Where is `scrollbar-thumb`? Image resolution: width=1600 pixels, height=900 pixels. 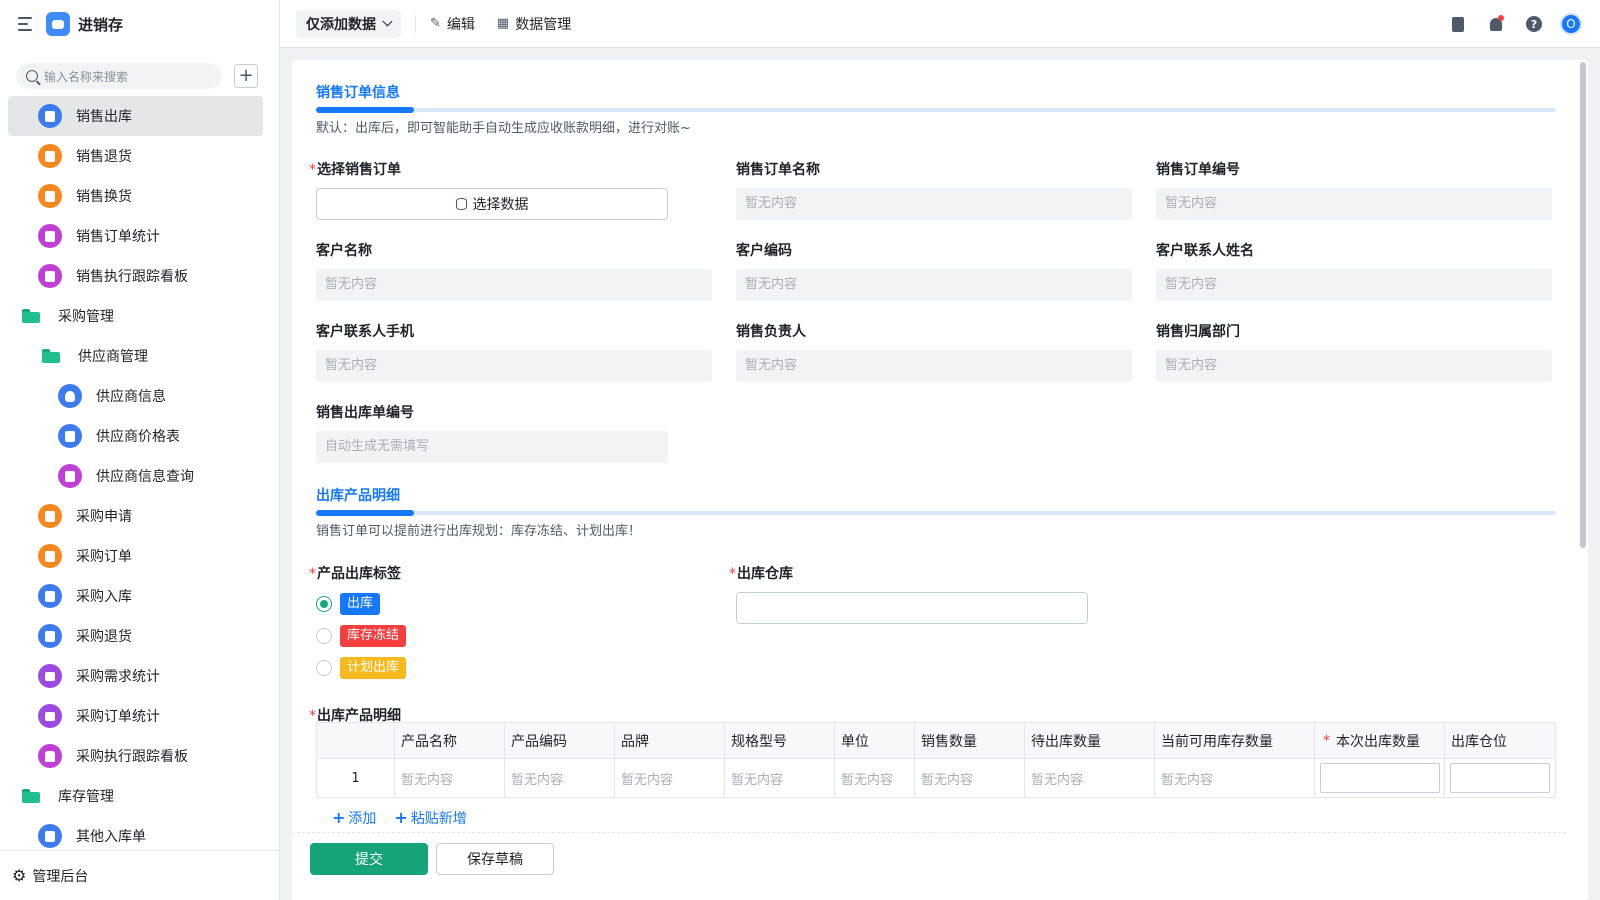 scrollbar-thumb is located at coordinates (1583, 305).